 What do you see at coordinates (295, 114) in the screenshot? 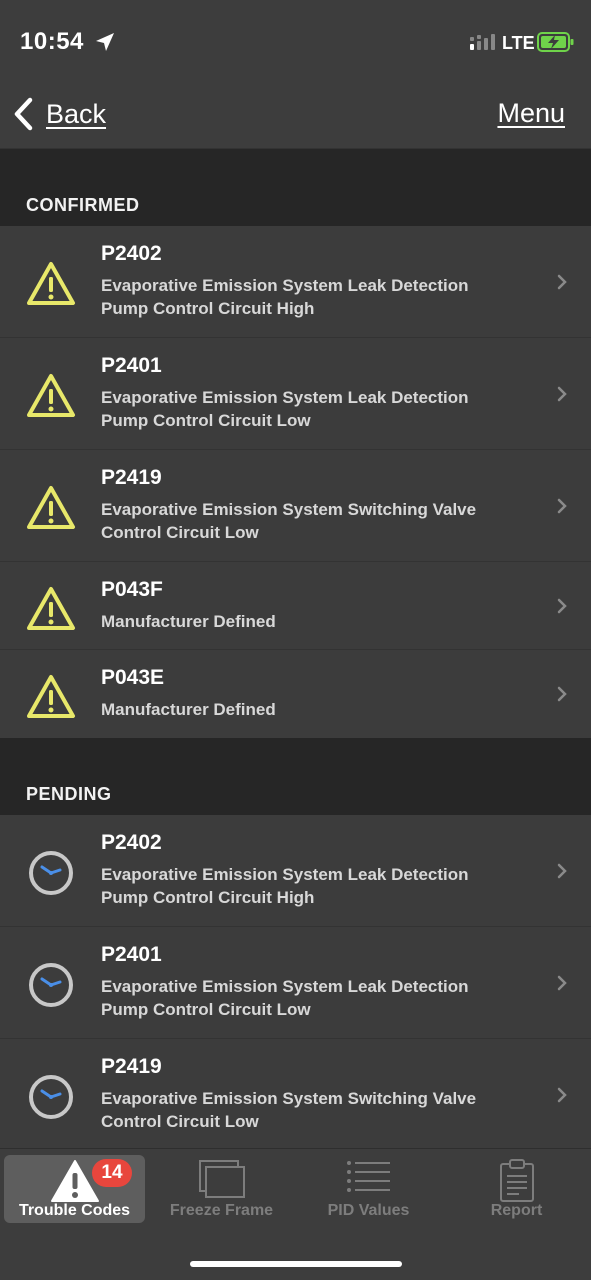
I see `navigation-bar: Back Menu` at bounding box center [295, 114].